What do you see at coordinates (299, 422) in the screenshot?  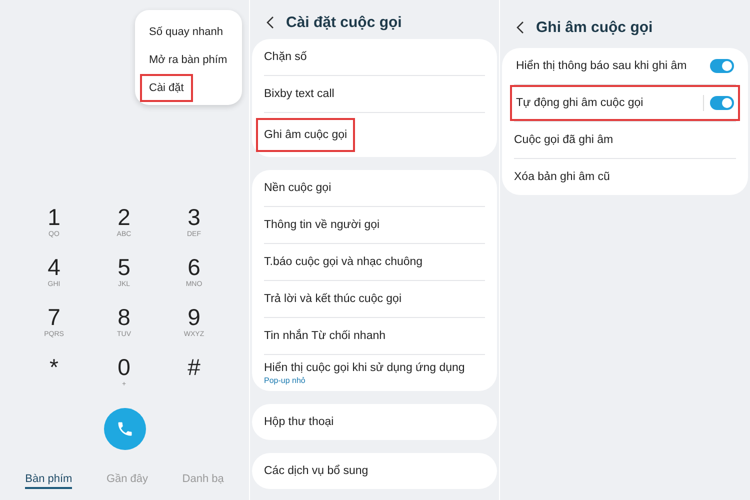 I see `setting-item: Hộp thư thoại` at bounding box center [299, 422].